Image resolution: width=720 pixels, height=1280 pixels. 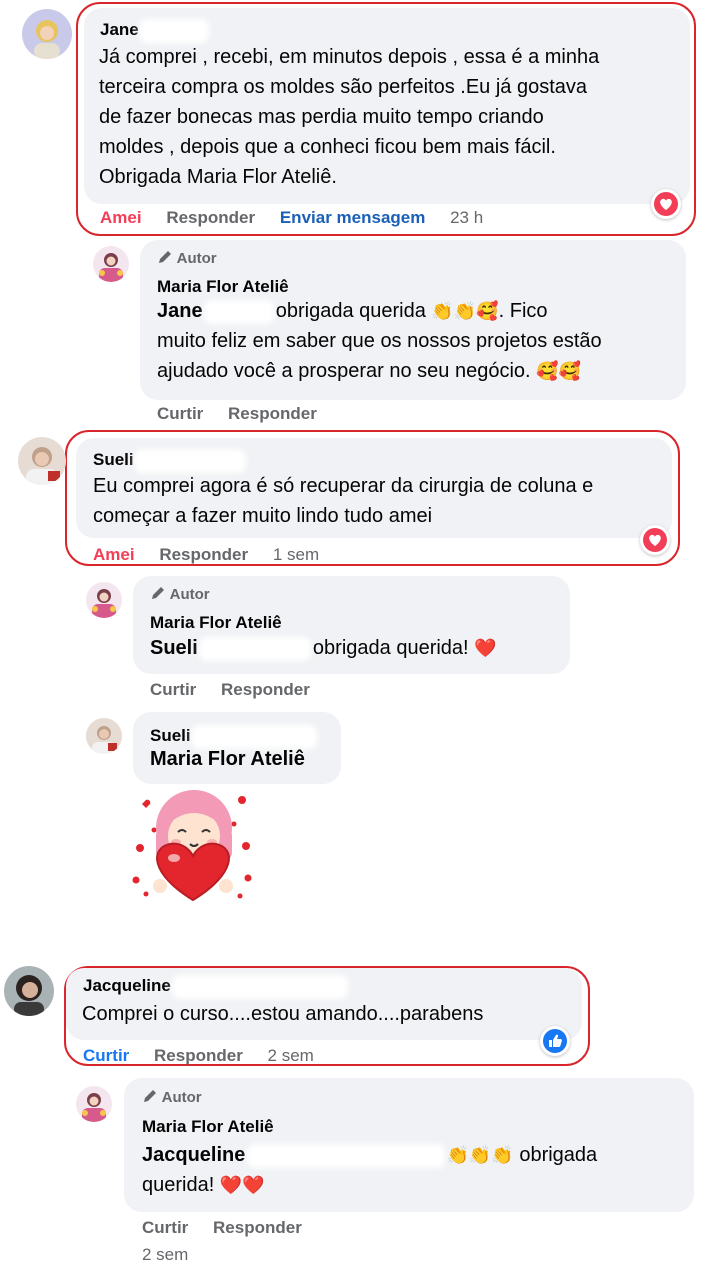 I want to click on clap-emoji-icon: 👏👏👏, so click(x=480, y=1155).